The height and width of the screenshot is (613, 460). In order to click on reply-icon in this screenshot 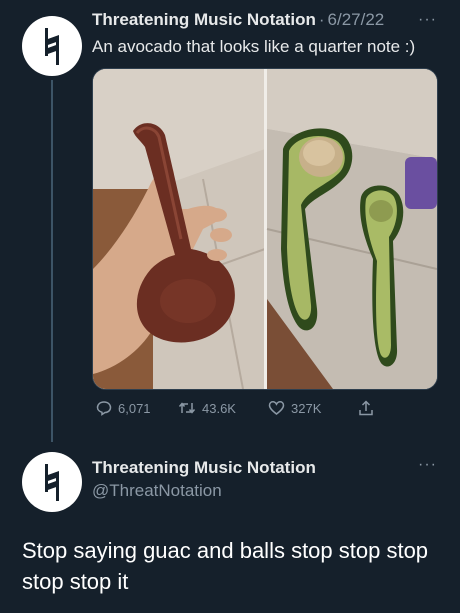, I will do `click(104, 408)`.